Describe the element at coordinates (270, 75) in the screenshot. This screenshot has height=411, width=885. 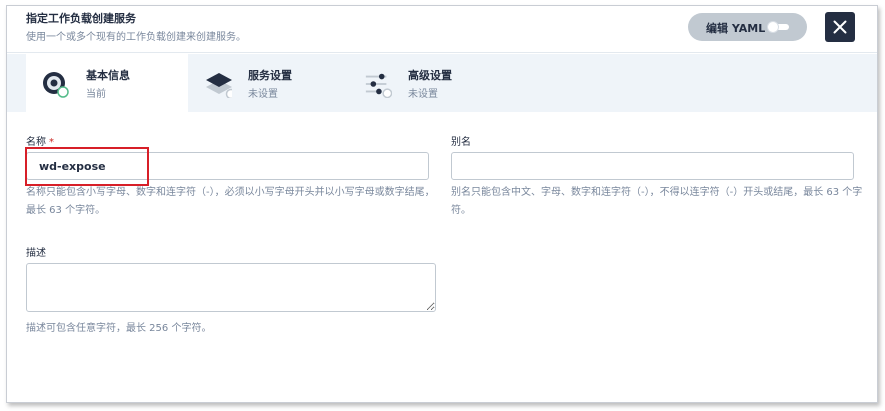
I see `tab-service-settings-label: 服务设置` at that location.